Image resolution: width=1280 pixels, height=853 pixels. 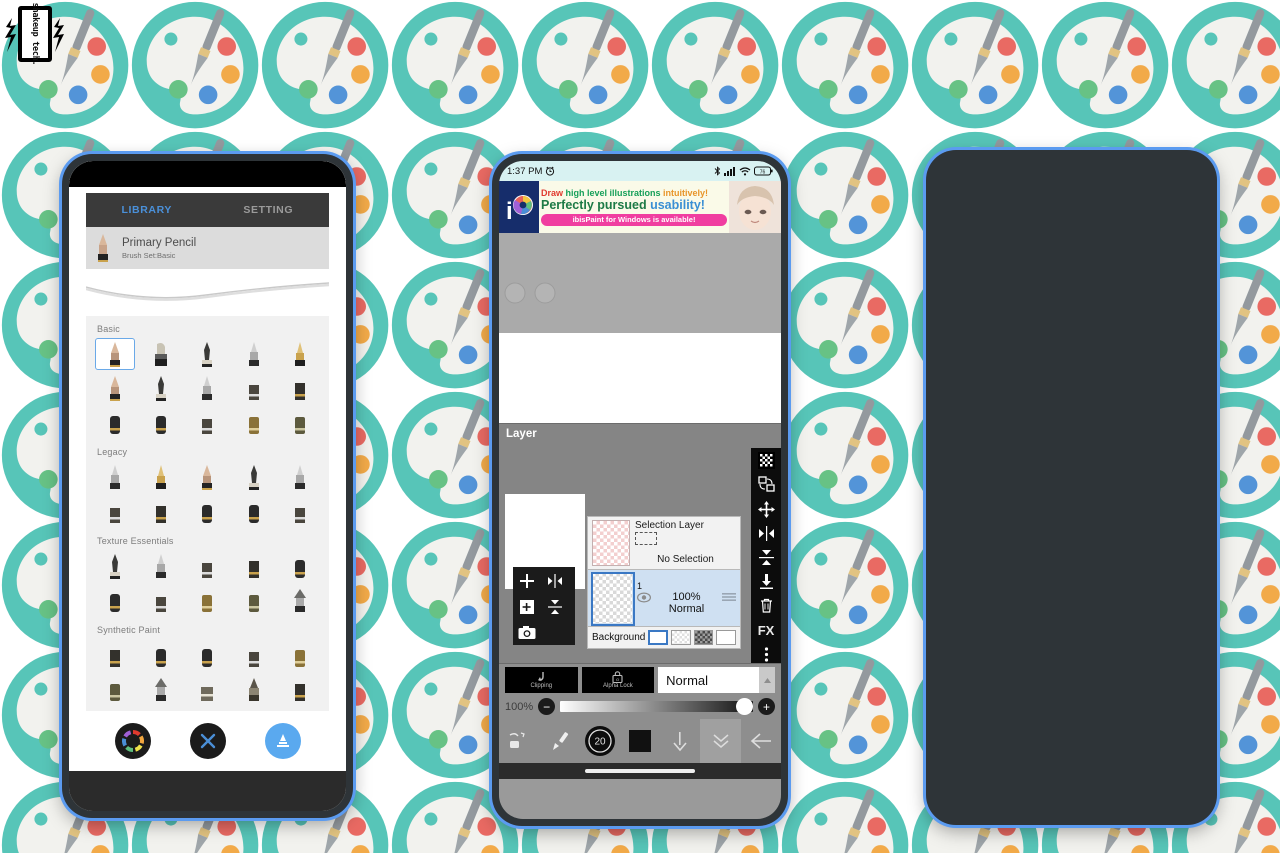 What do you see at coordinates (766, 605) in the screenshot?
I see `trash-icon` at bounding box center [766, 605].